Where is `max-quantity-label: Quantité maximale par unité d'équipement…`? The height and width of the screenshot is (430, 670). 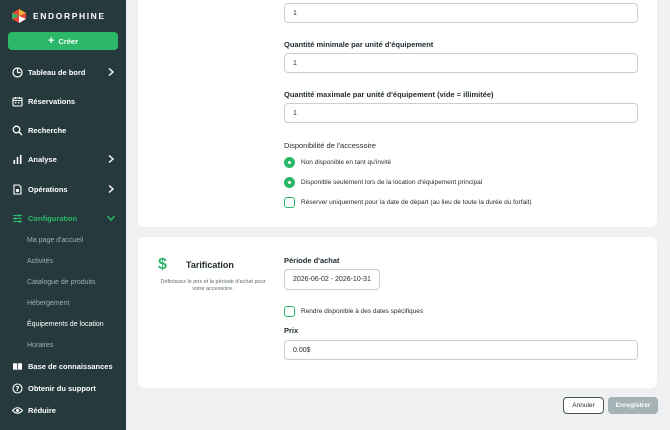 max-quantity-label: Quantité maximale par unité d'équipement… is located at coordinates (389, 94).